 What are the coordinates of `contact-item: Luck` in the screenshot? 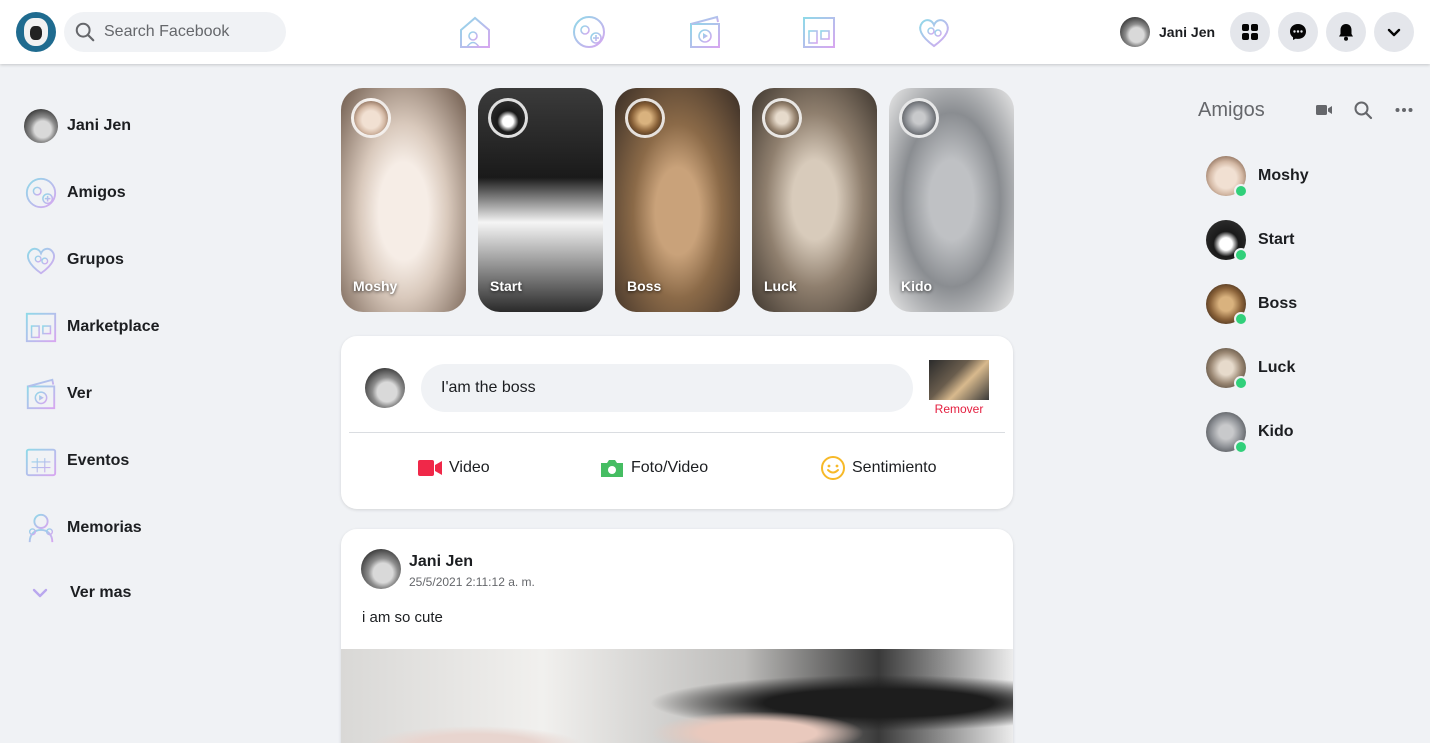 It's located at (1251, 369).